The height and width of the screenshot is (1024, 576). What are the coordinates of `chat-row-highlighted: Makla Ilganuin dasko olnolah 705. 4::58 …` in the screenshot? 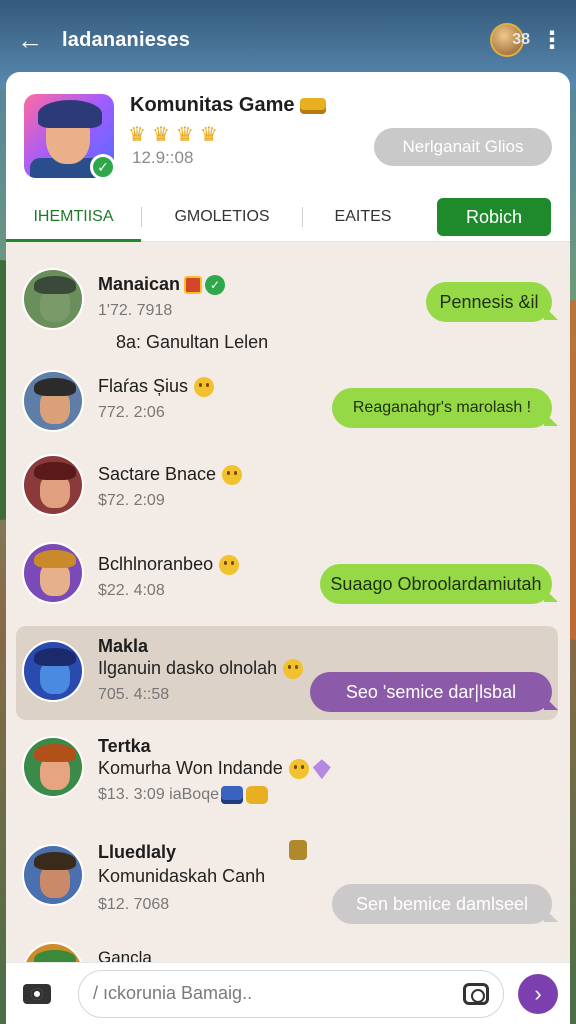 It's located at (287, 673).